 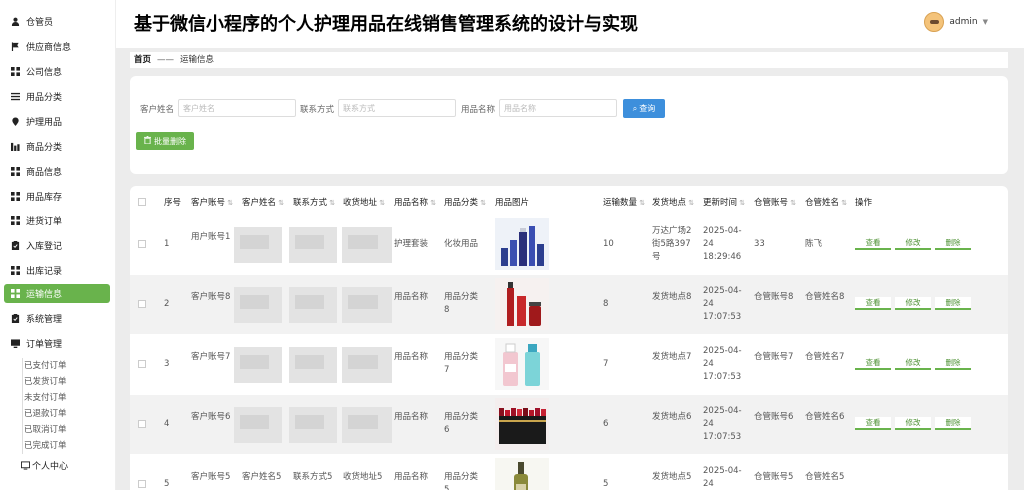 What do you see at coordinates (165, 141) in the screenshot?
I see `batch-delete-button: 批量删除` at bounding box center [165, 141].